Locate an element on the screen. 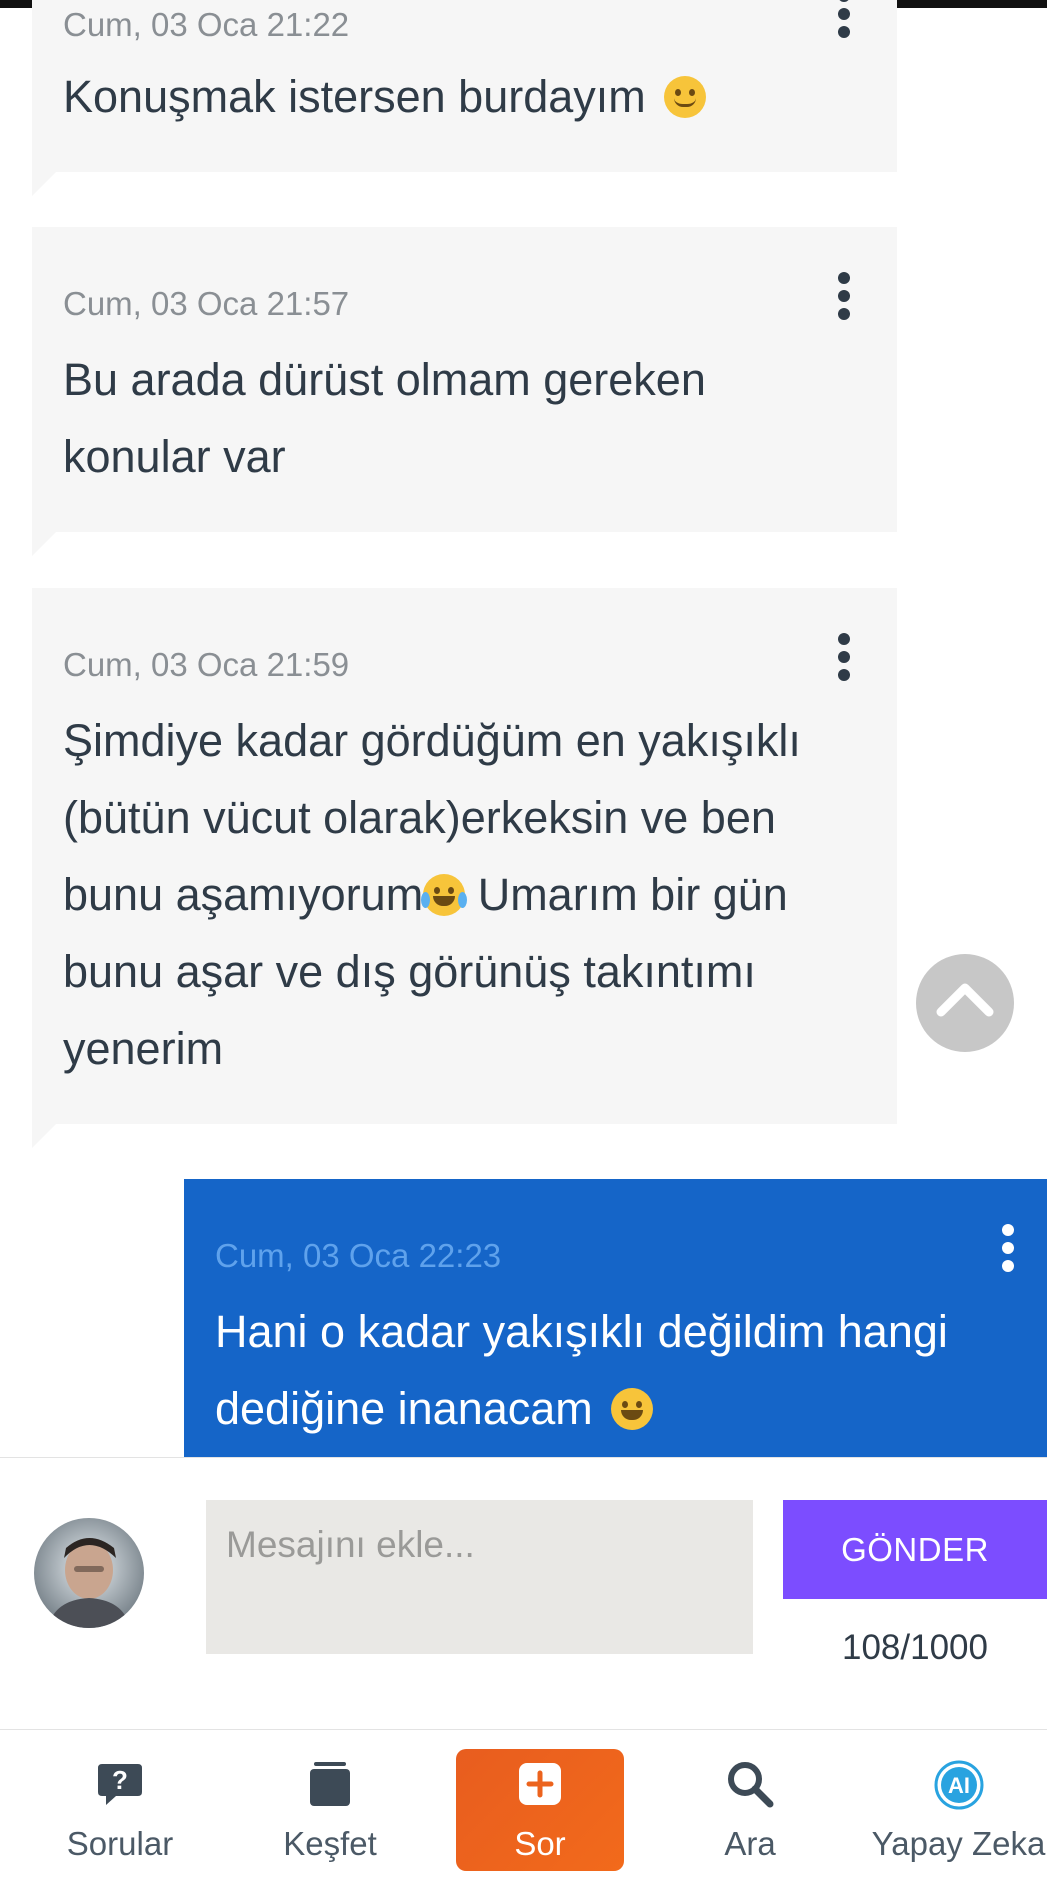 This screenshot has height=1884, width=1047. nav-label: Keşfet is located at coordinates (330, 1843).